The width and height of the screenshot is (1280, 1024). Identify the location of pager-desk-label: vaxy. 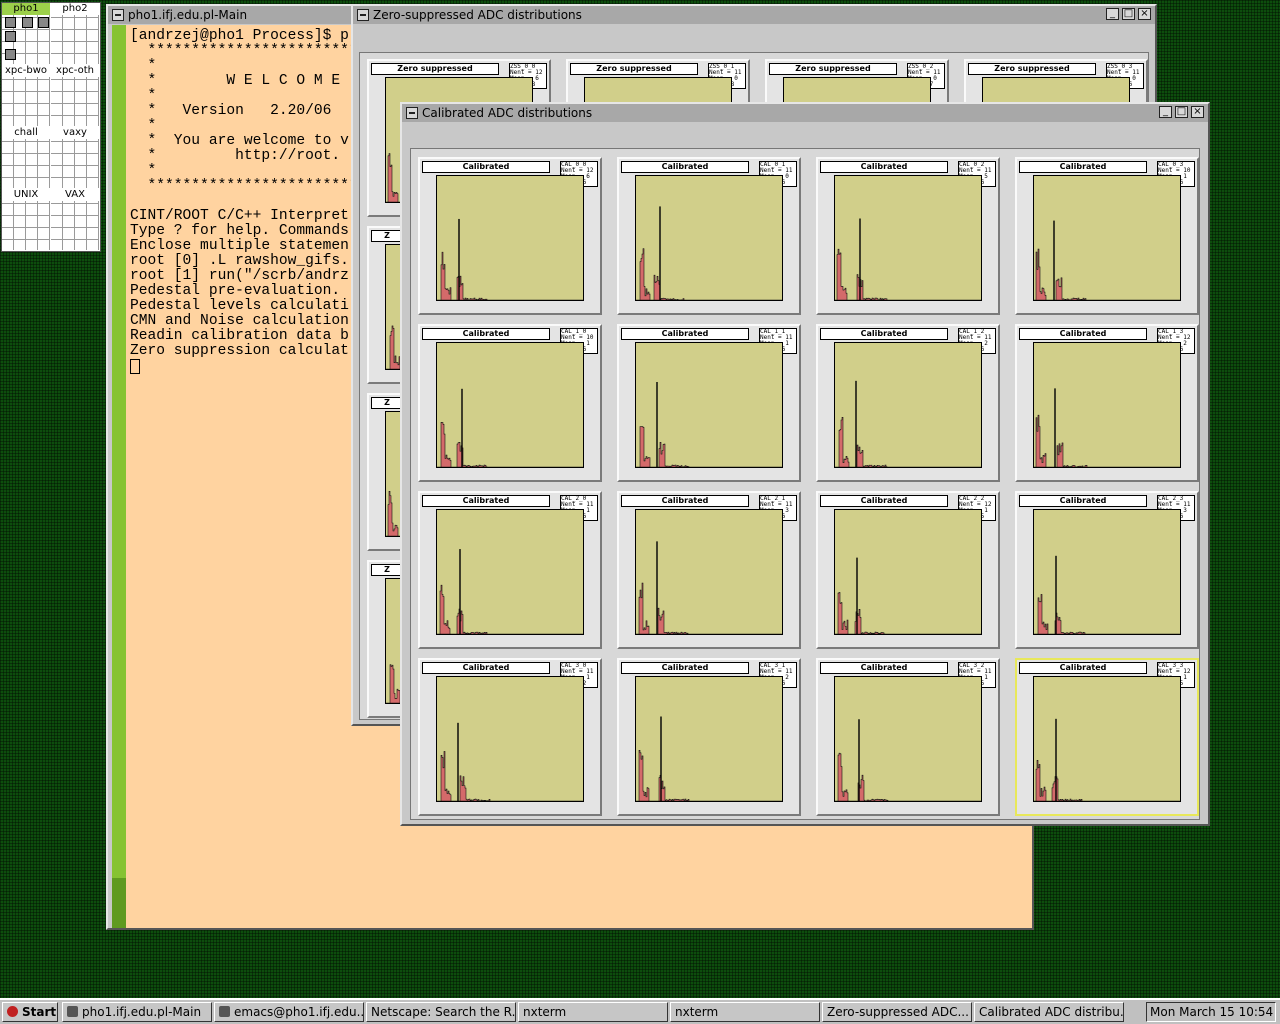
(75, 133).